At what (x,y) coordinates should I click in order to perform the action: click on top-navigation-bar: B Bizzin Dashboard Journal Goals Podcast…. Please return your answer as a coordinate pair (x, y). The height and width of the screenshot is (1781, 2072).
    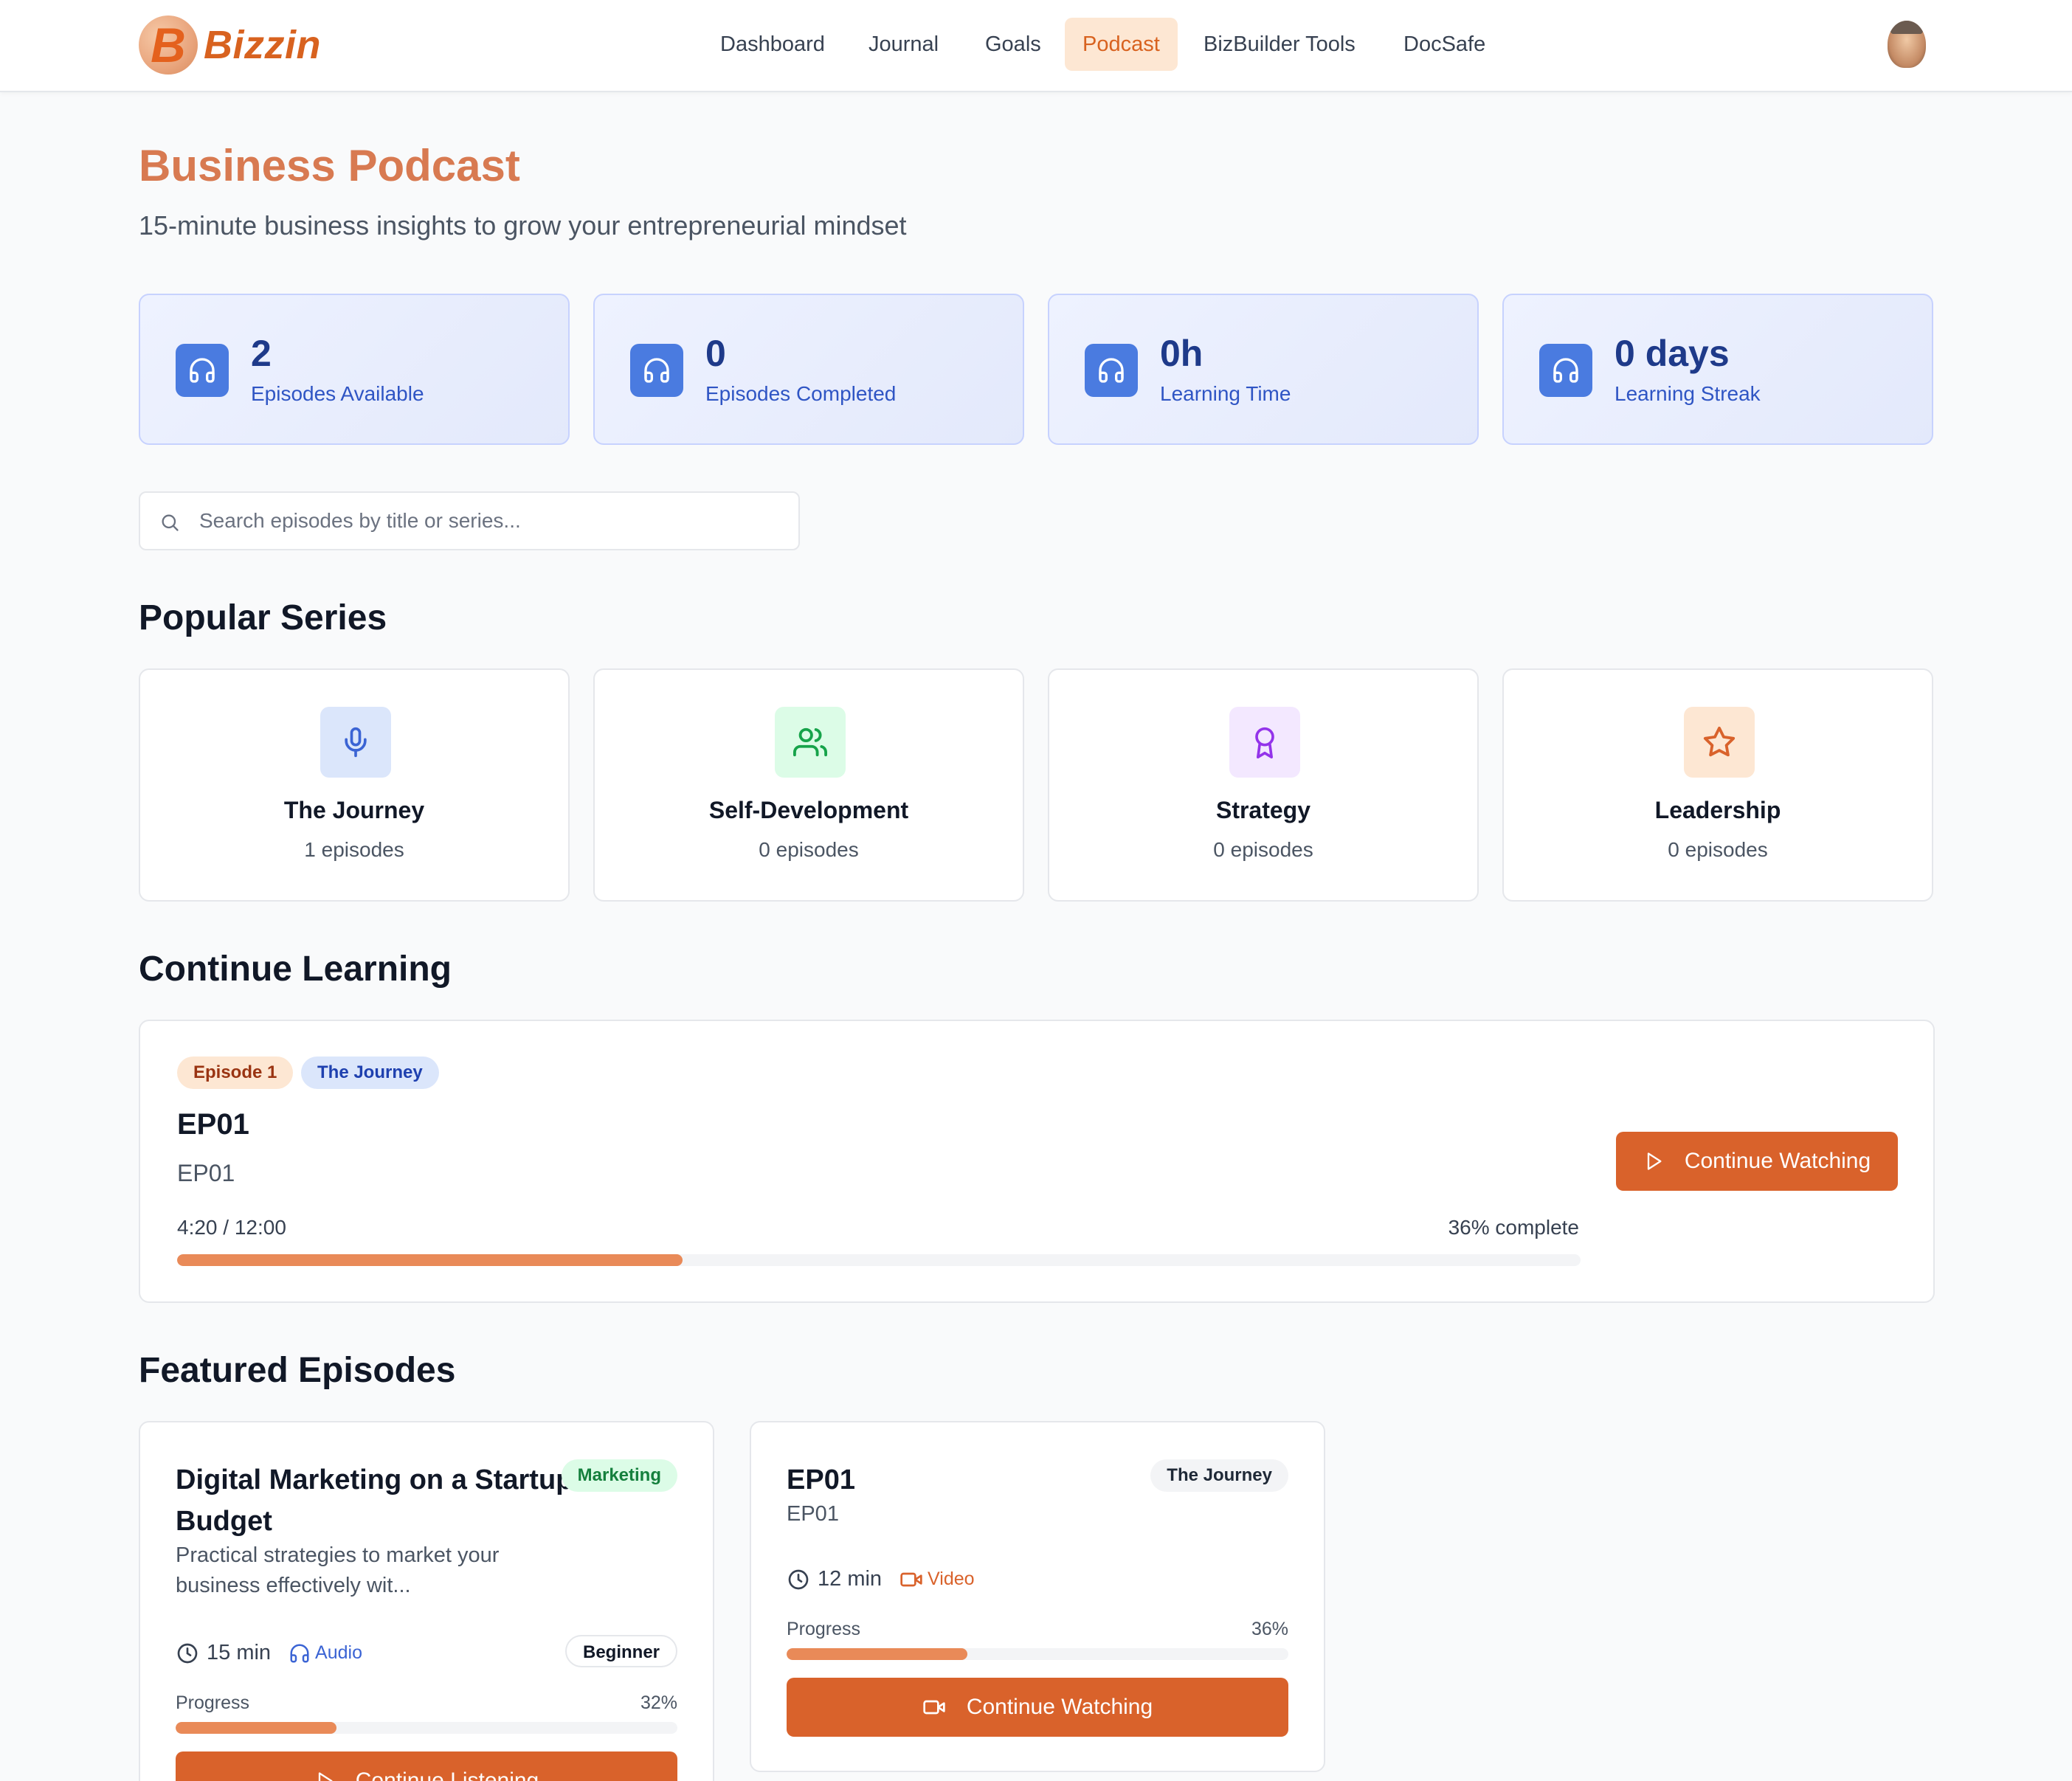
    Looking at the image, I should click on (1036, 46).